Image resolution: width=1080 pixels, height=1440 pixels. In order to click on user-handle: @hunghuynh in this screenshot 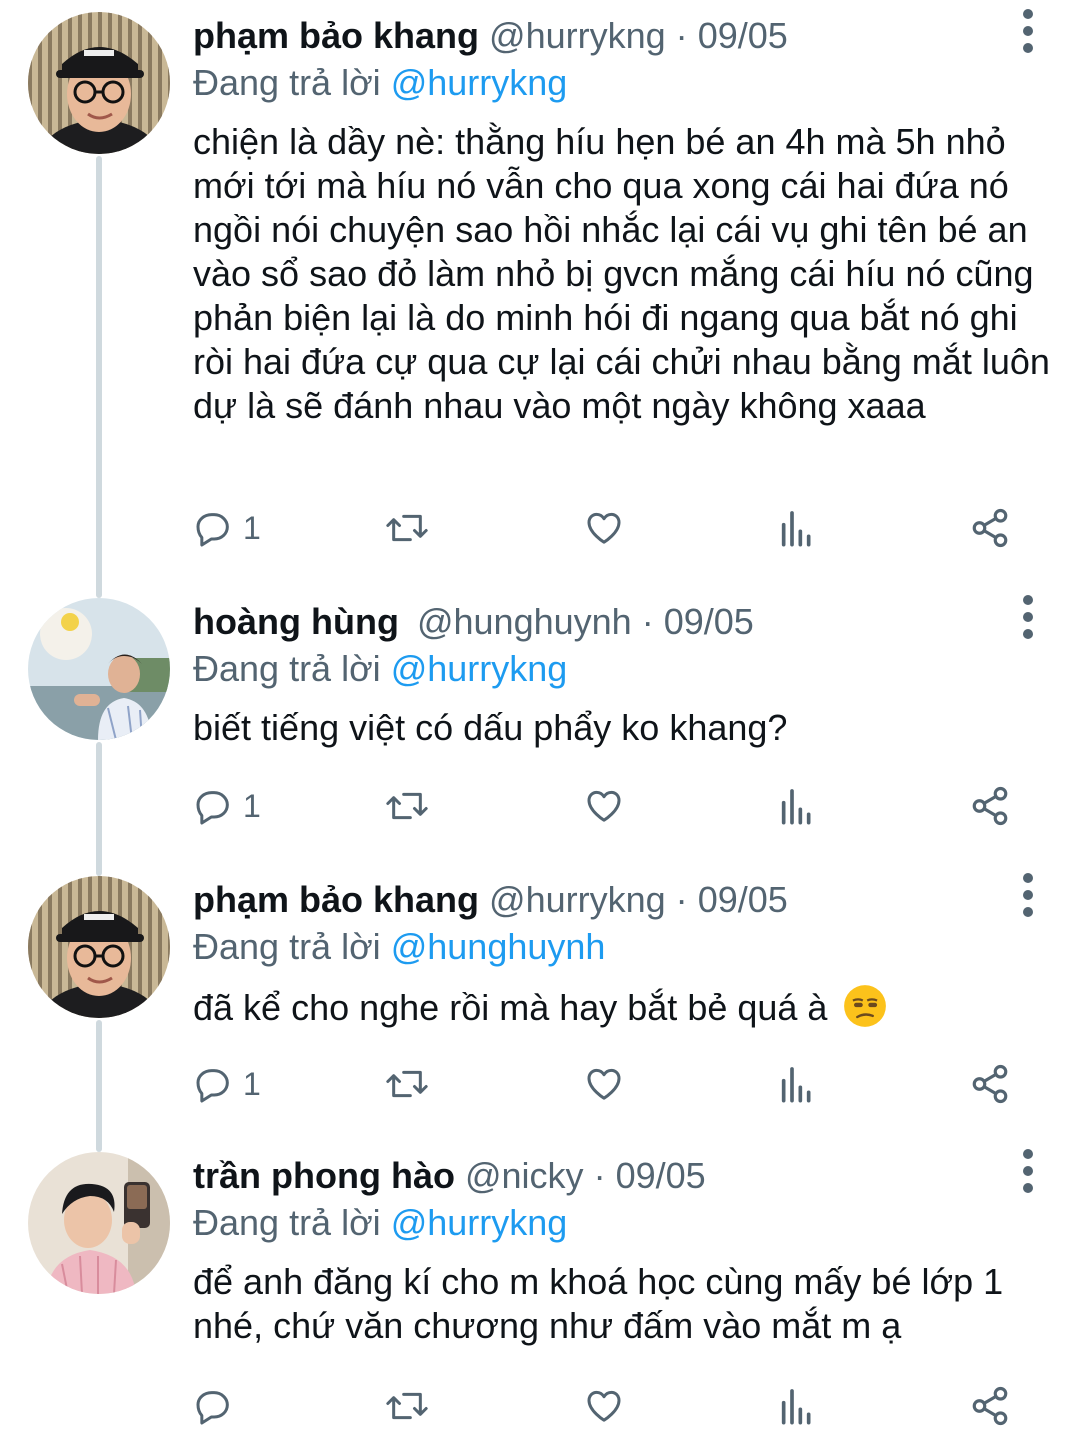, I will do `click(524, 621)`.